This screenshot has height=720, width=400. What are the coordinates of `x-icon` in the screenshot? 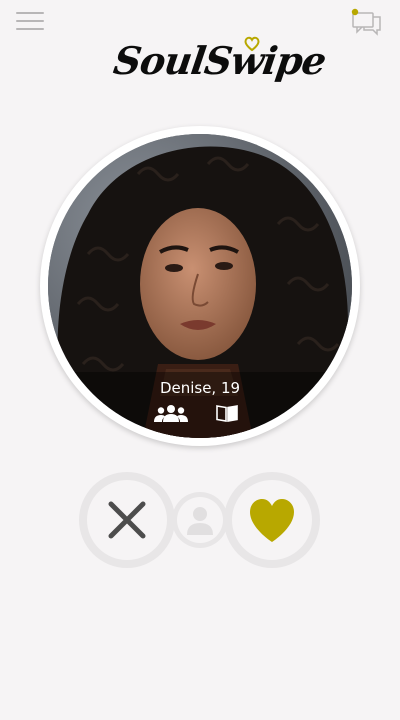 It's located at (127, 520).